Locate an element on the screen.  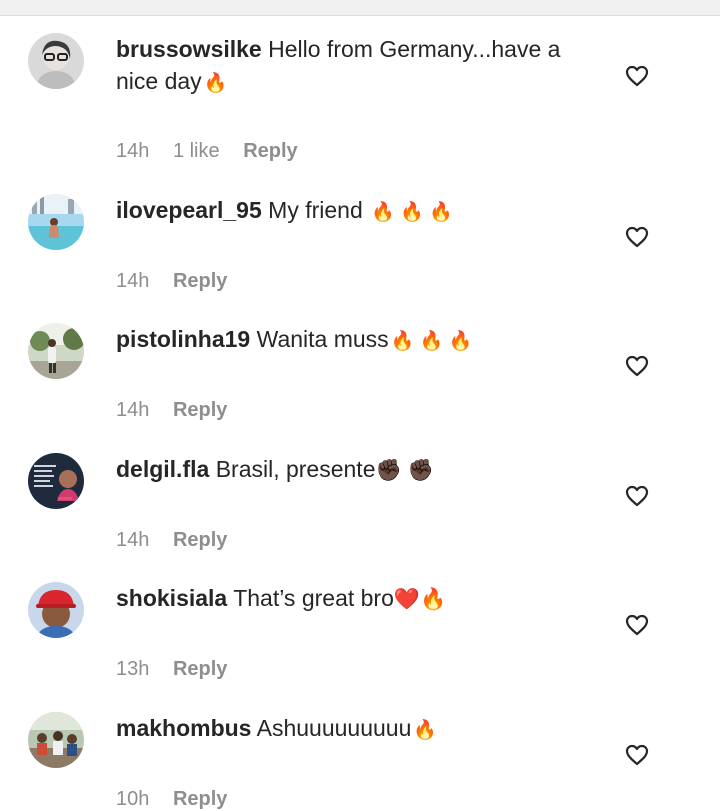
comment-text: Wanita muss is located at coordinates (322, 339).